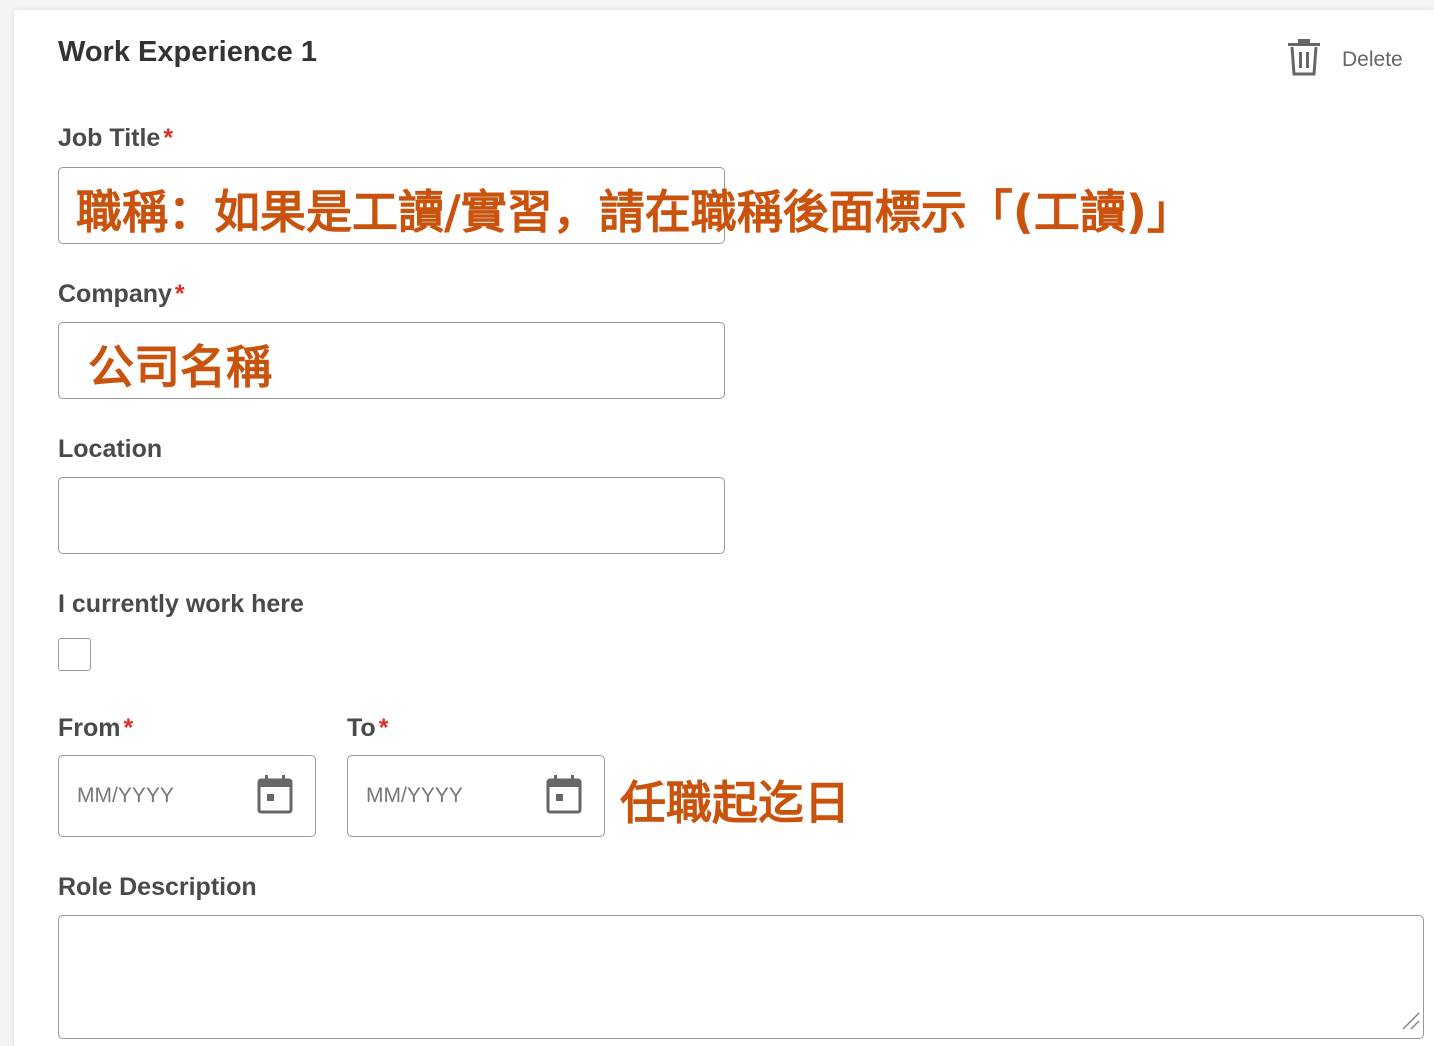  I want to click on job-title-annotation: 職稱：如果是工讀/實習，請在職稱後面標示「(工讀)」, so click(634, 212).